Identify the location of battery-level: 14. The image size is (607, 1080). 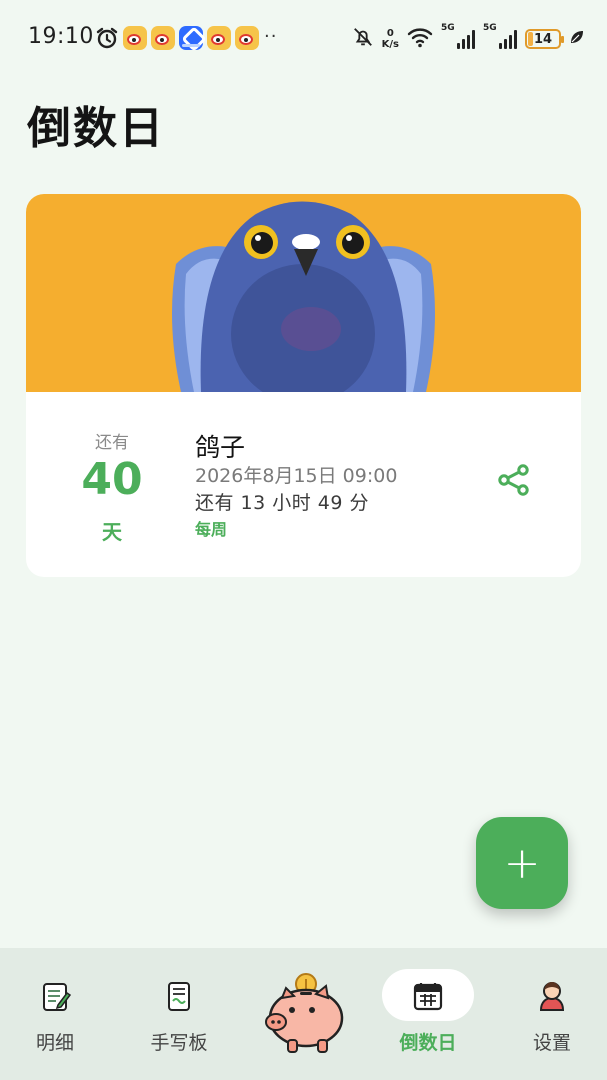
(543, 39).